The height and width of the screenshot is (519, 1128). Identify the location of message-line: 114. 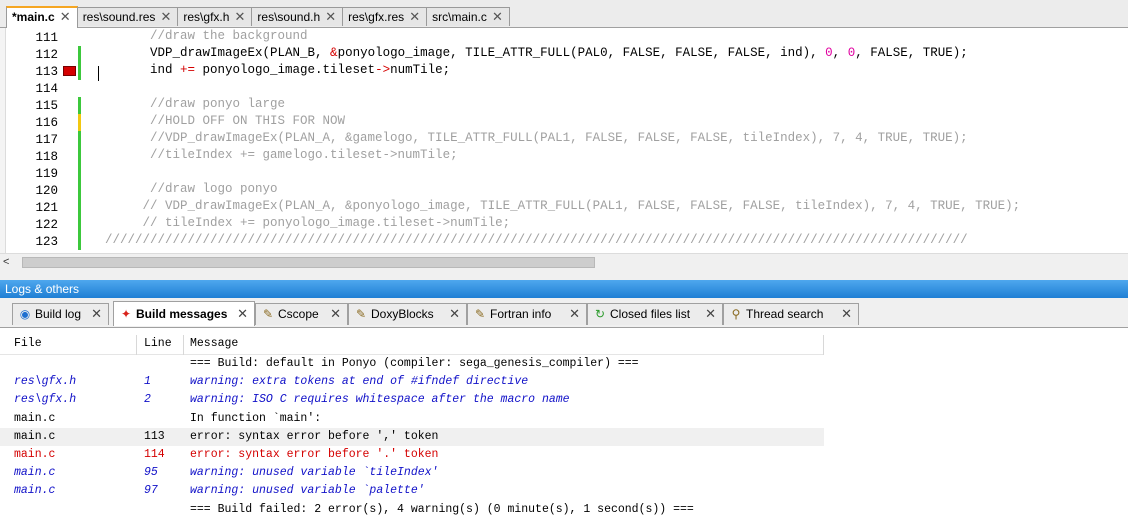
(154, 454).